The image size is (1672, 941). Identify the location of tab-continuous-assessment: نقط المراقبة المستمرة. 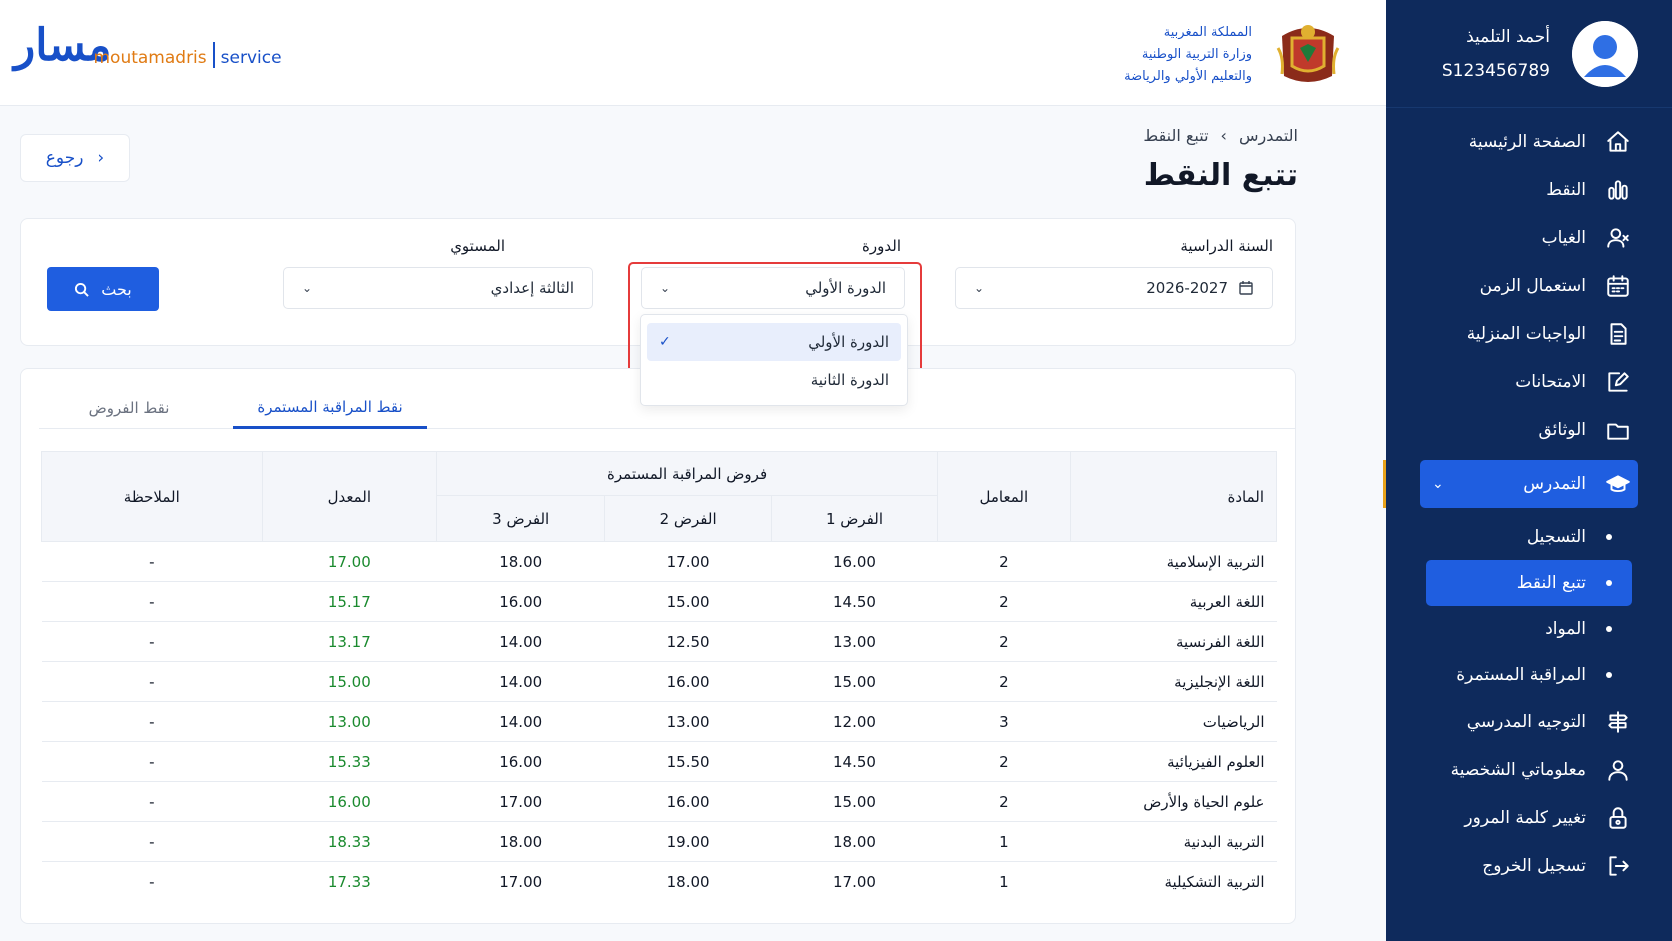
(330, 408).